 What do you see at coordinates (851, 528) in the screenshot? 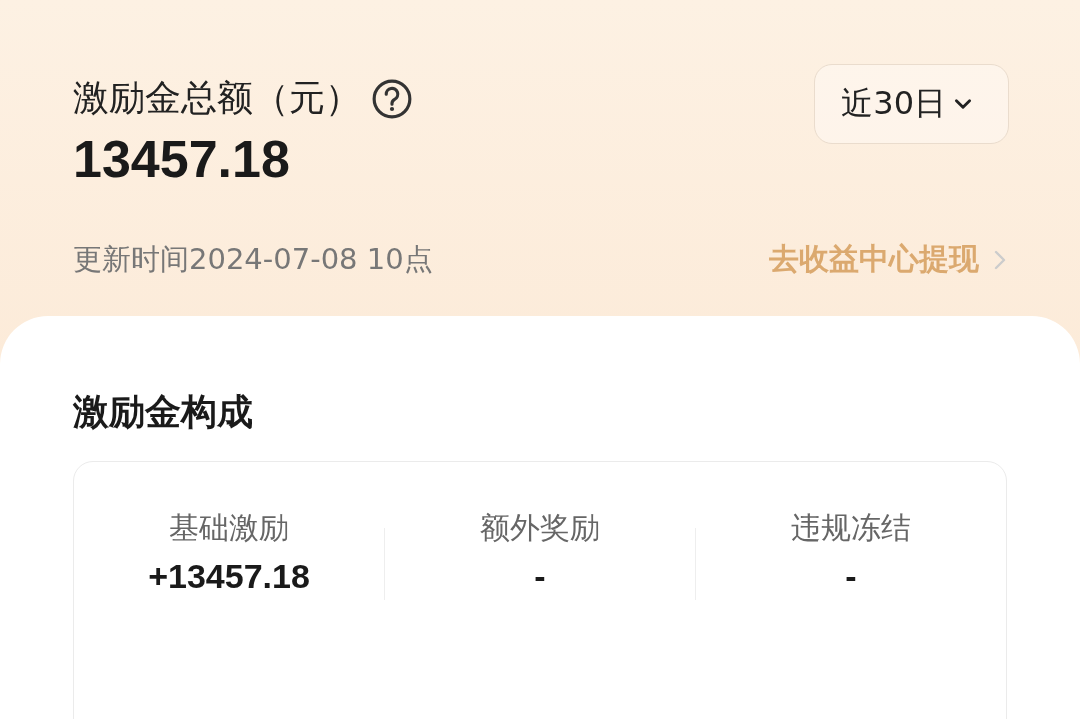
I see `item-label: 违规冻结` at bounding box center [851, 528].